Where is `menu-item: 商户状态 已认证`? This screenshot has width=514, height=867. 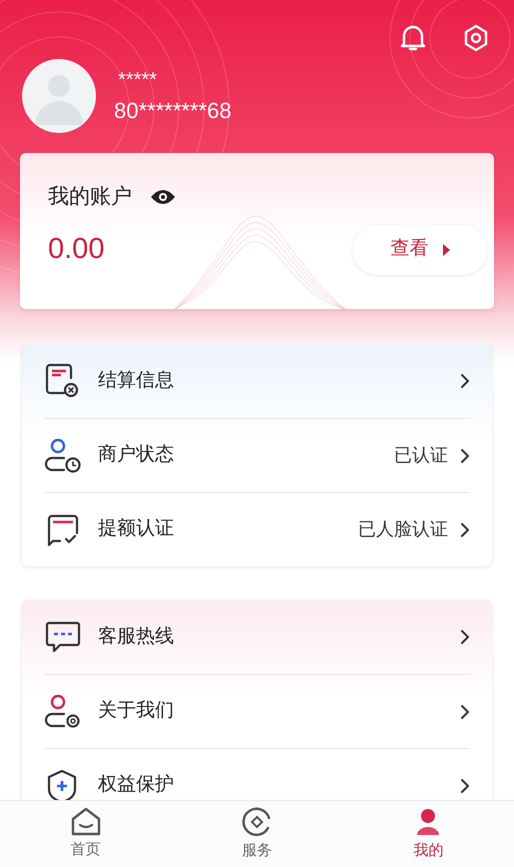
menu-item: 商户状态 已认证 is located at coordinates (257, 455).